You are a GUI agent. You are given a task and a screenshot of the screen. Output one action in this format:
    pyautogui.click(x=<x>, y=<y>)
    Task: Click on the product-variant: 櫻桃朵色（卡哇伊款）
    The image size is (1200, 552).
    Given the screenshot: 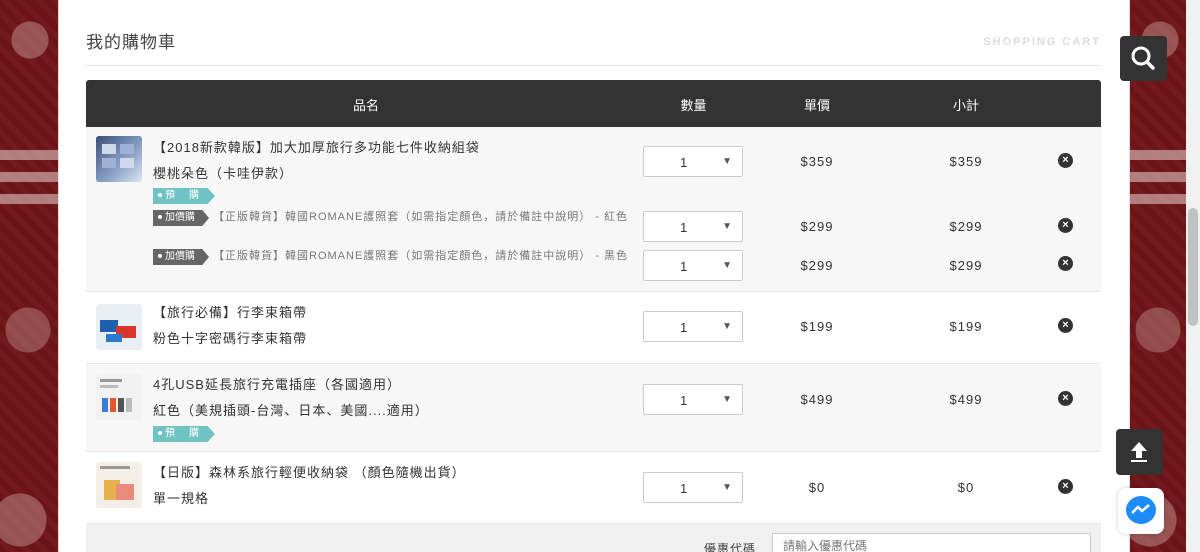 What is the action you would take?
    pyautogui.click(x=223, y=173)
    